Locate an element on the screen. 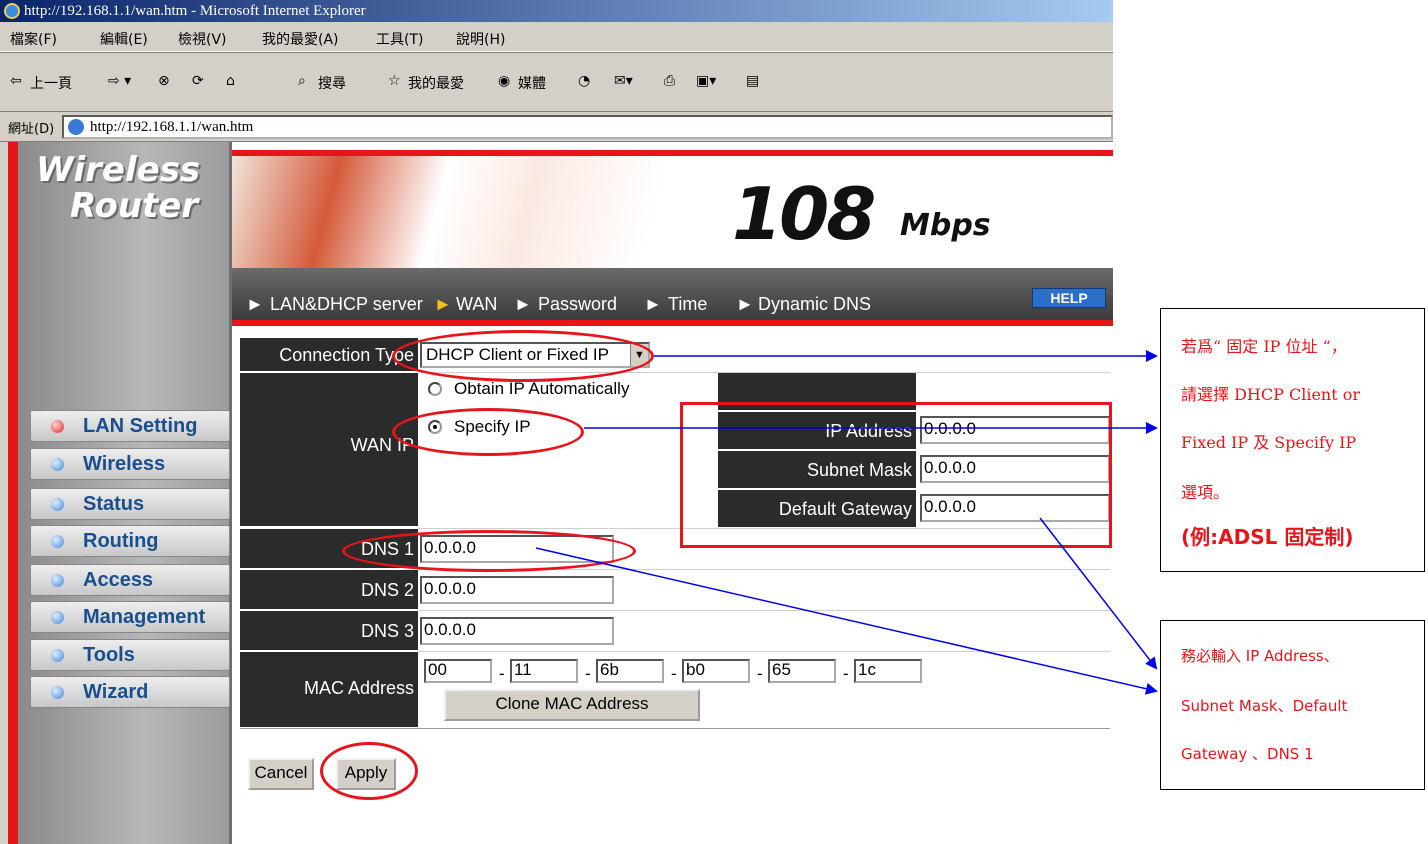 The height and width of the screenshot is (844, 1428). note-2-line-3: Gateway 、DNS 1 is located at coordinates (1247, 754).